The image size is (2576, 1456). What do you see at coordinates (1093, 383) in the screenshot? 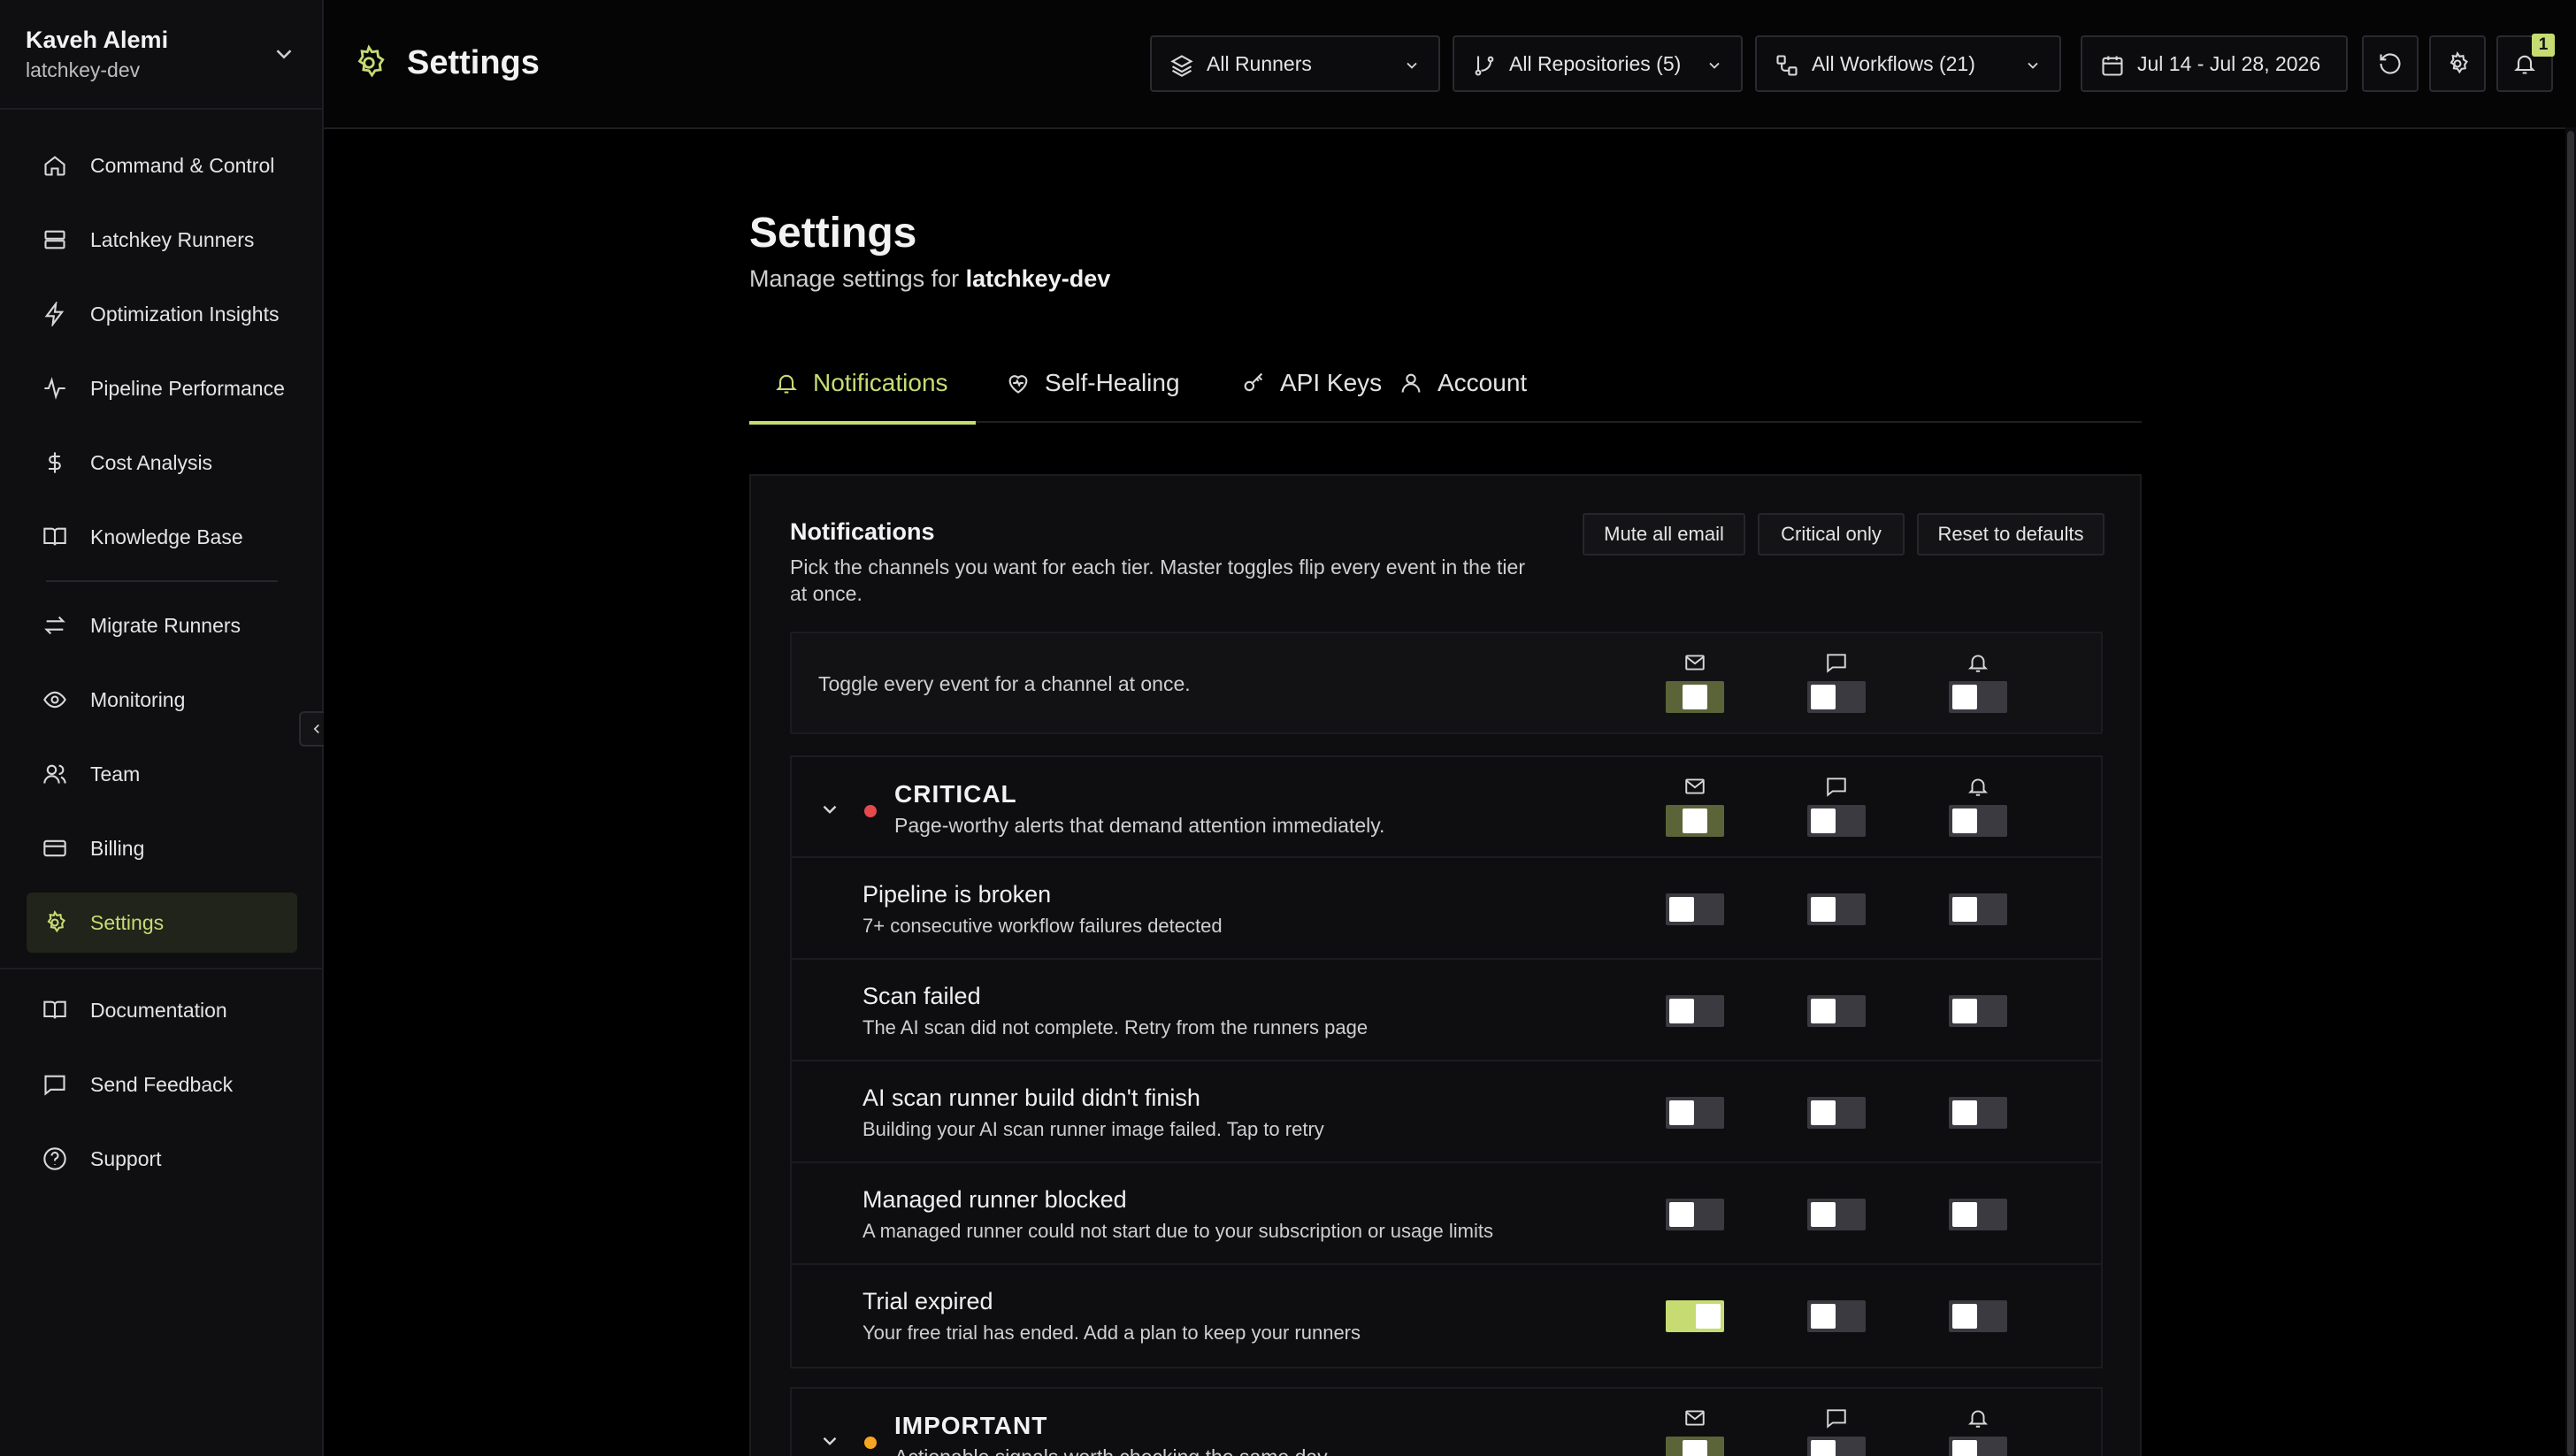
I see `tab-self-healing: Self-Healing` at bounding box center [1093, 383].